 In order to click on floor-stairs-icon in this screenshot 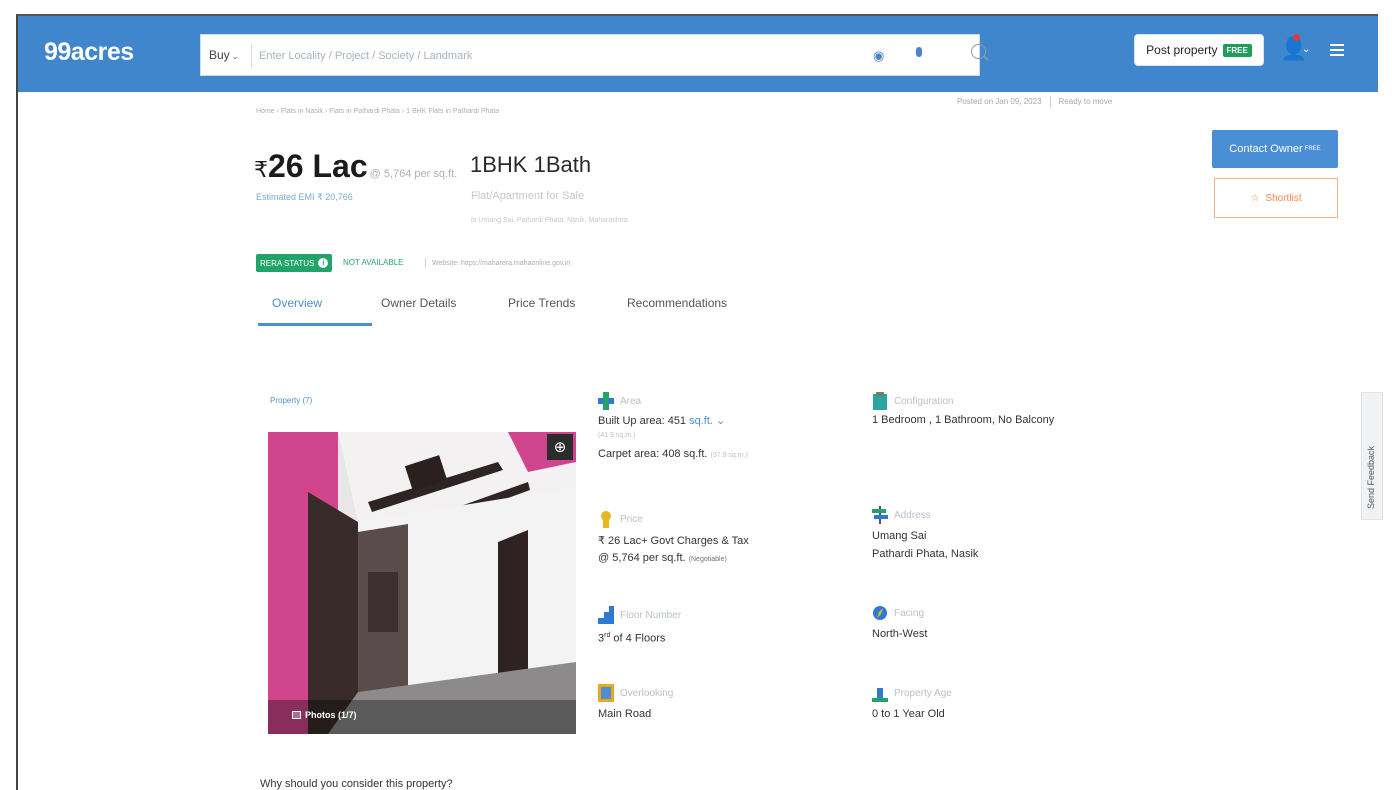, I will do `click(606, 615)`.